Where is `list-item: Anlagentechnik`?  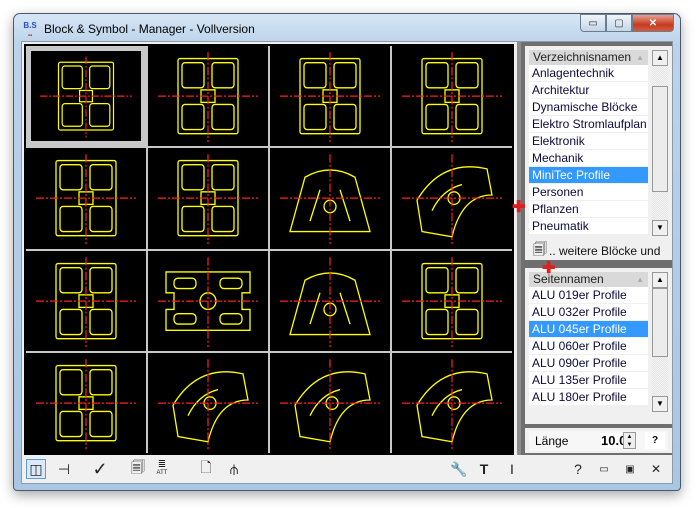 list-item: Anlagentechnik is located at coordinates (588, 73).